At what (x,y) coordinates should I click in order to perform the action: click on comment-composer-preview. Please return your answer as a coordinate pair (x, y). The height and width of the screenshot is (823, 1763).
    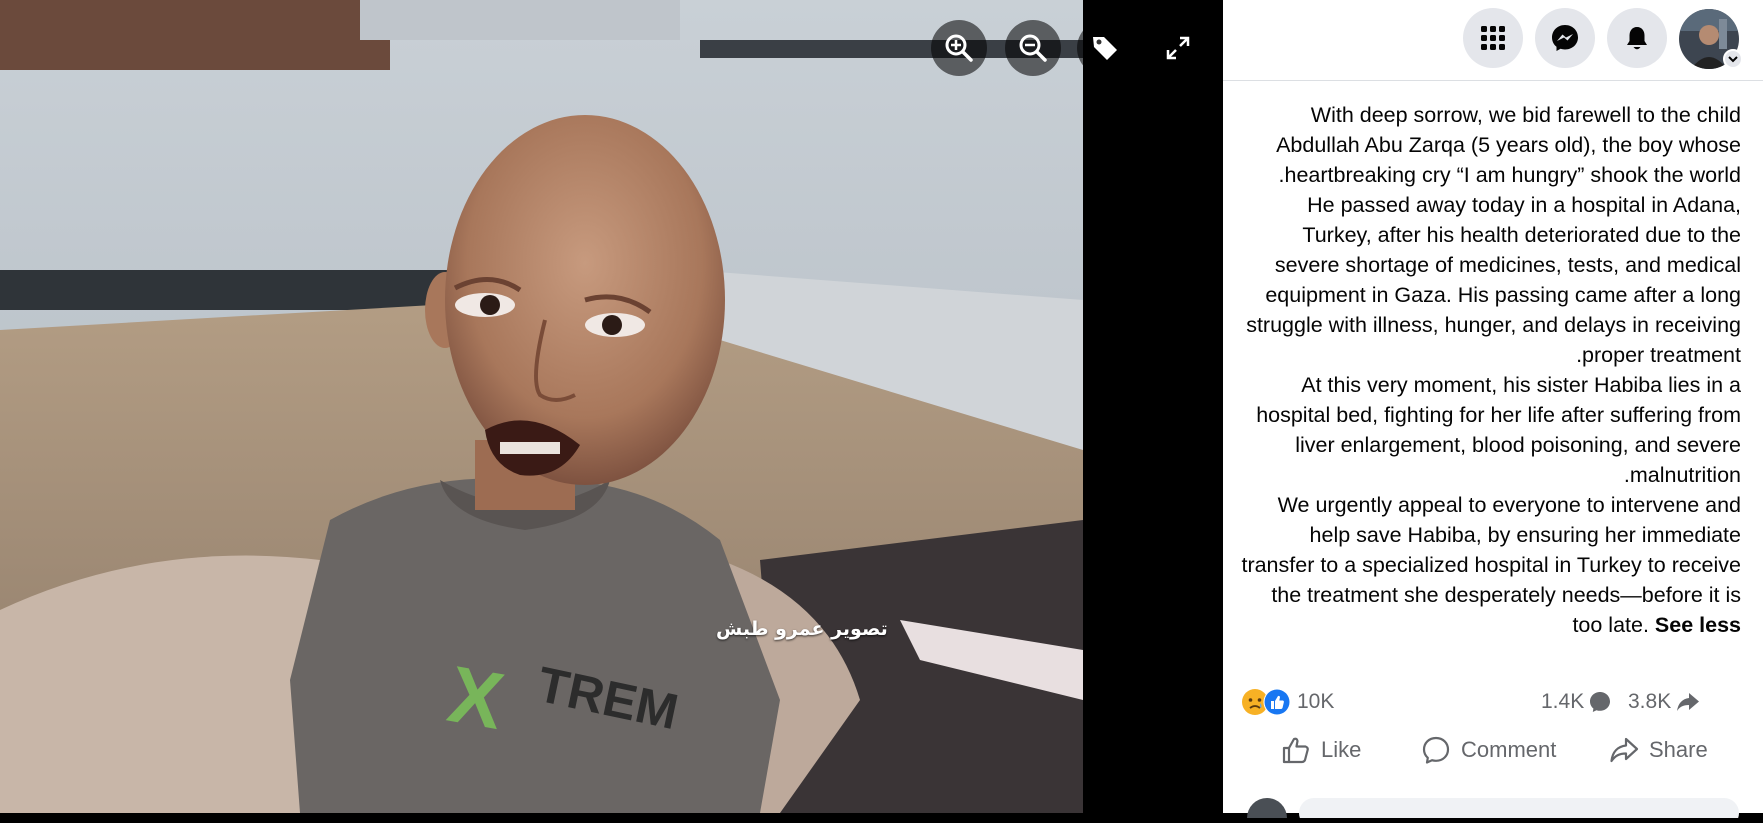
    Looking at the image, I should click on (1497, 810).